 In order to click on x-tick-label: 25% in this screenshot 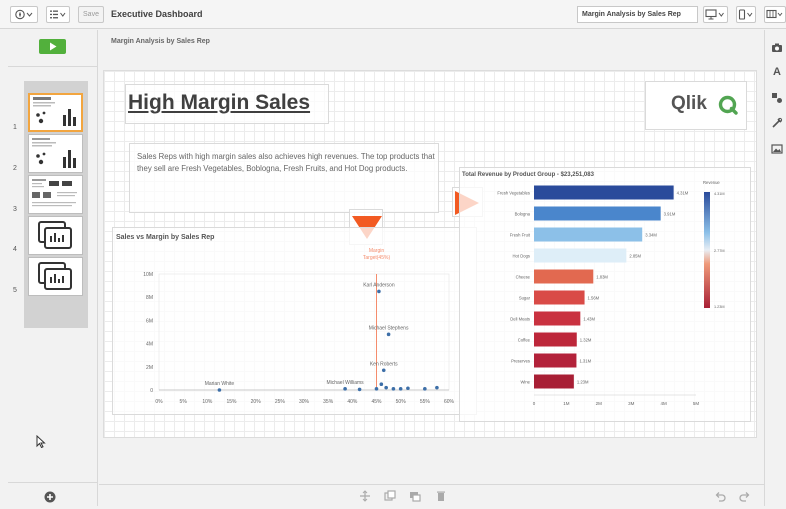, I will do `click(280, 402)`.